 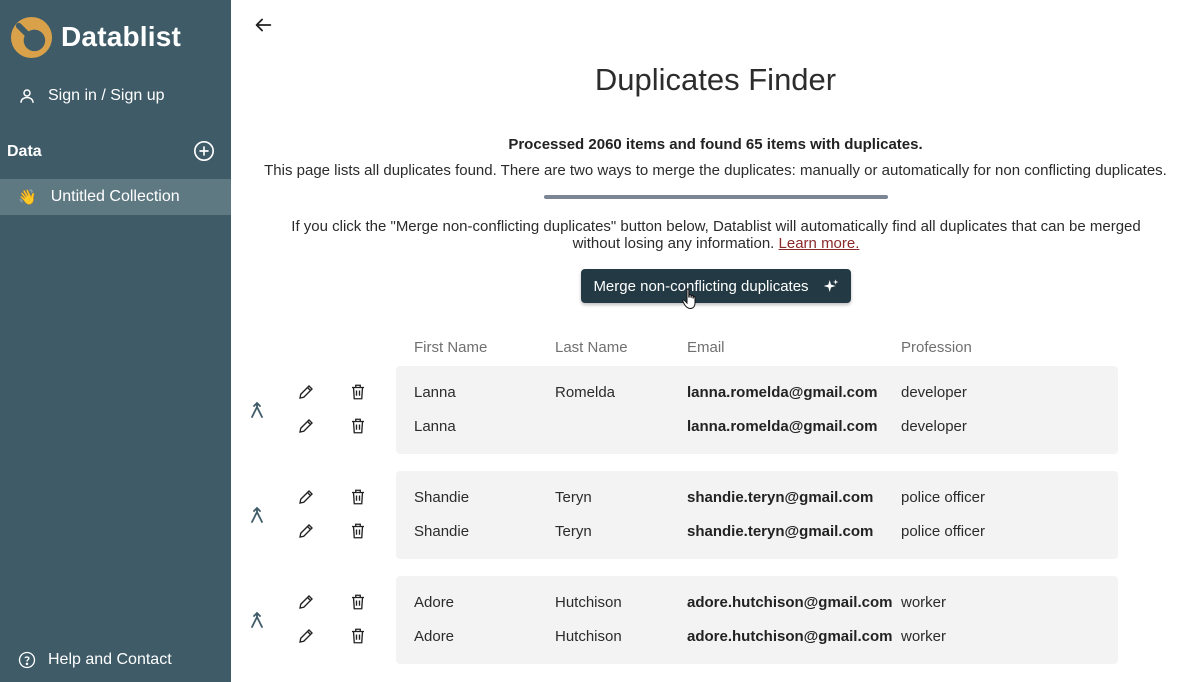 I want to click on header-email: Email, so click(x=706, y=347).